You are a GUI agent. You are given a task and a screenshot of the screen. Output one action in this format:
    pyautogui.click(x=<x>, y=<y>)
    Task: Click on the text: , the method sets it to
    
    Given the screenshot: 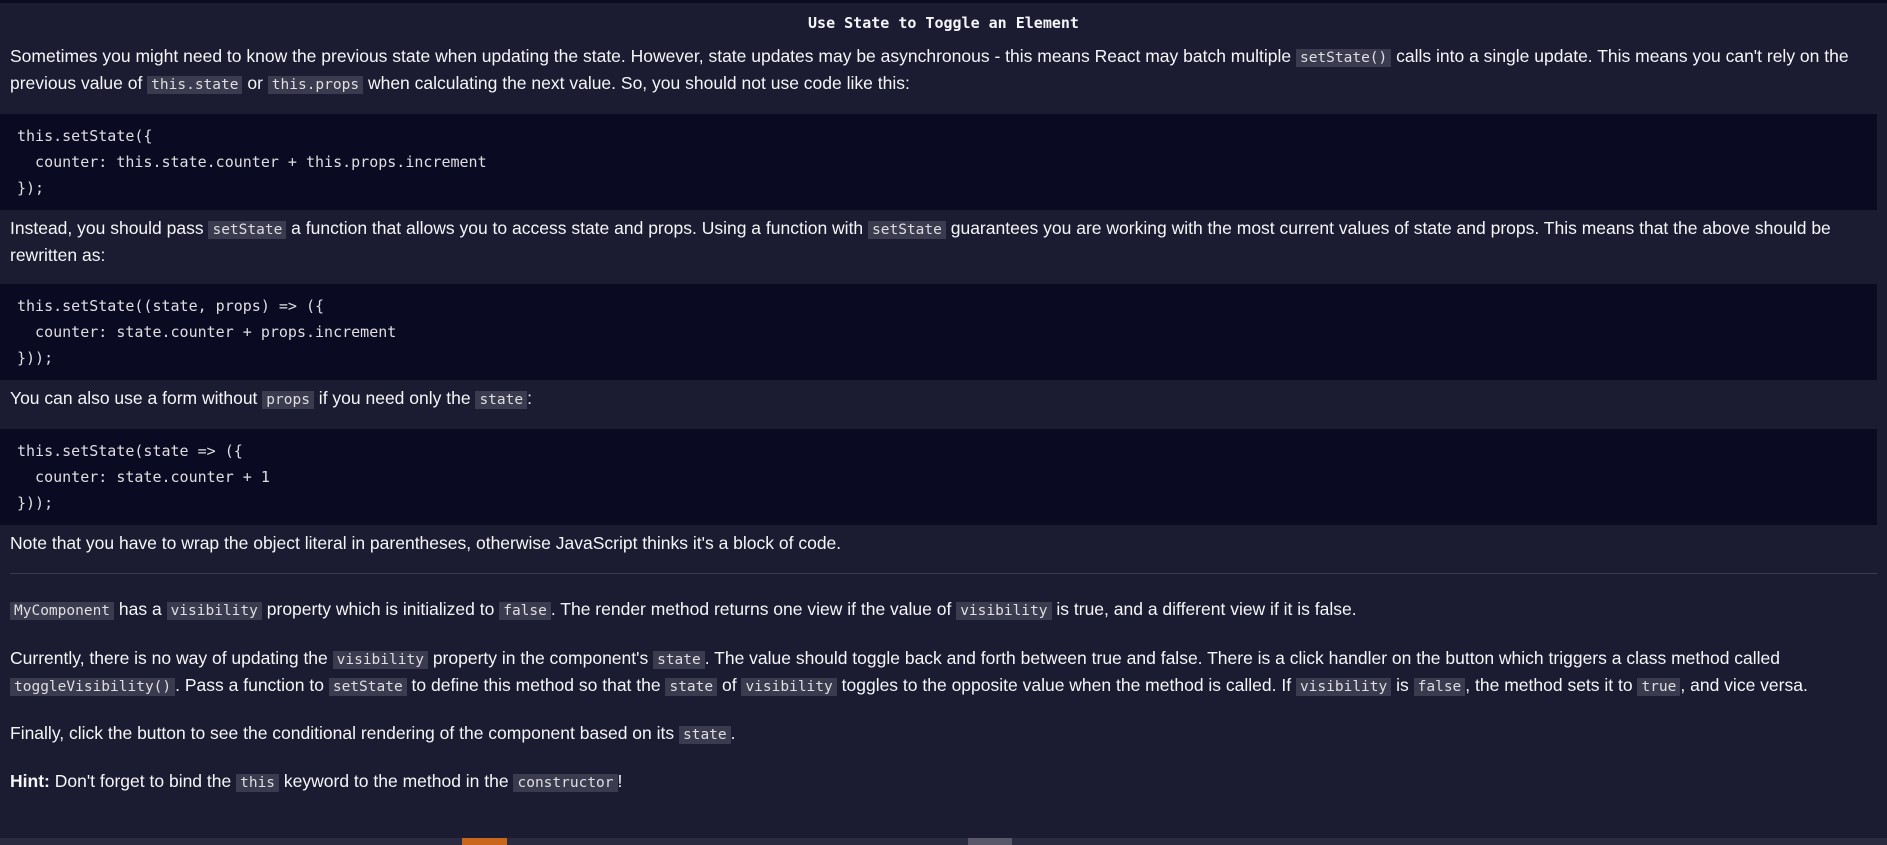 What is the action you would take?
    pyautogui.click(x=1551, y=685)
    